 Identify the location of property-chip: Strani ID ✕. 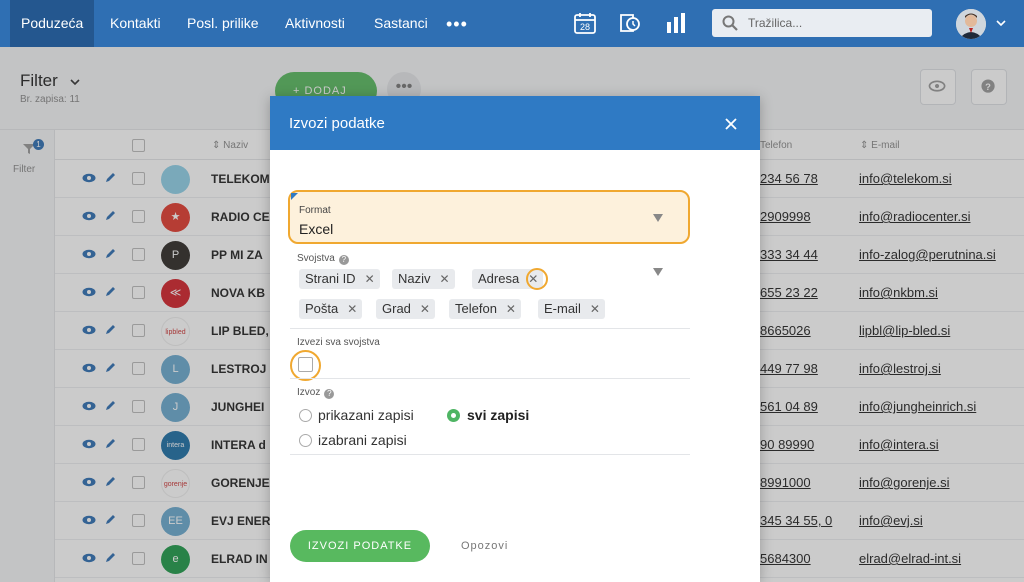
(339, 279).